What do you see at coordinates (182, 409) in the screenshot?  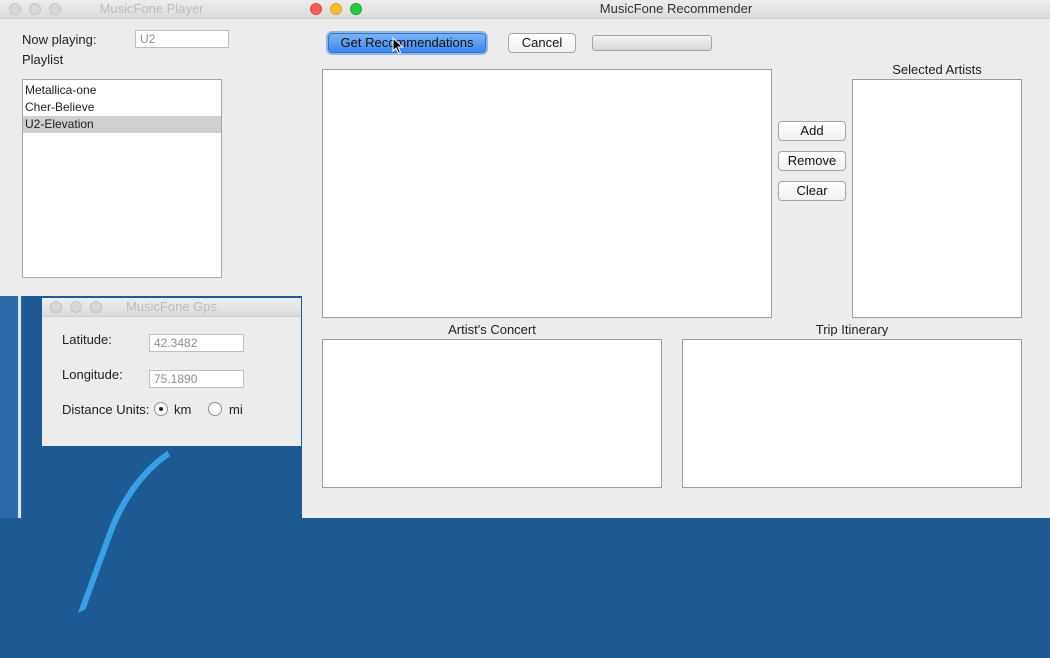 I see `km-radio-label: km` at bounding box center [182, 409].